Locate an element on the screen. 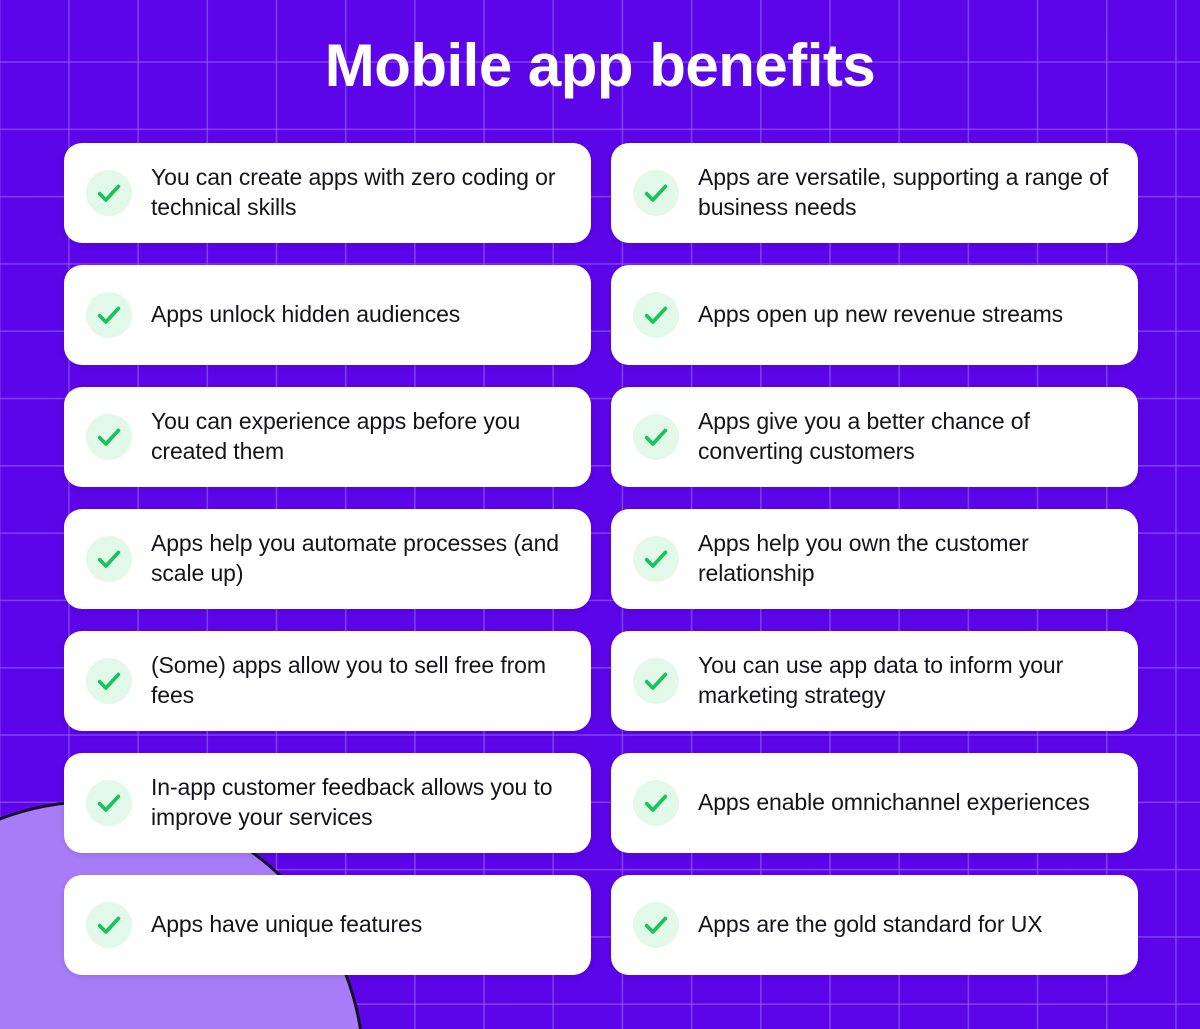 This screenshot has width=1200, height=1029. benefit-text: Apps enable omnichannel experiences is located at coordinates (894, 802).